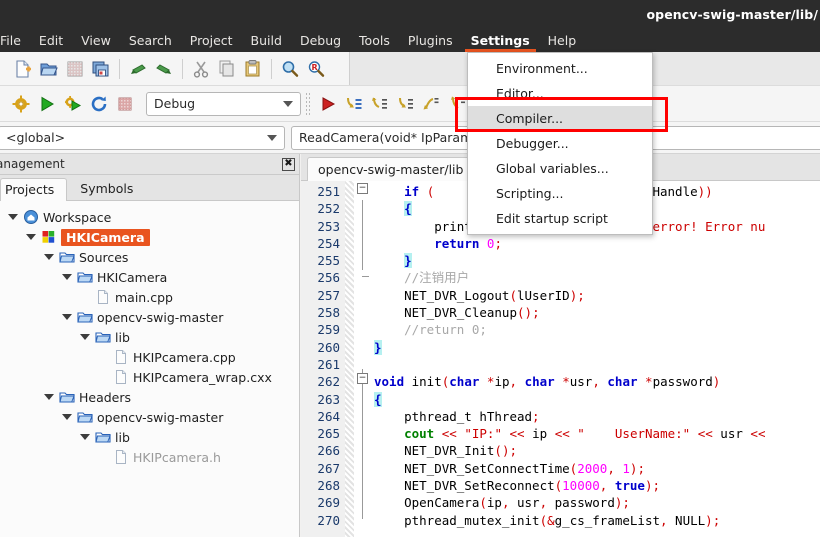  I want to click on redo-icon, so click(164, 69).